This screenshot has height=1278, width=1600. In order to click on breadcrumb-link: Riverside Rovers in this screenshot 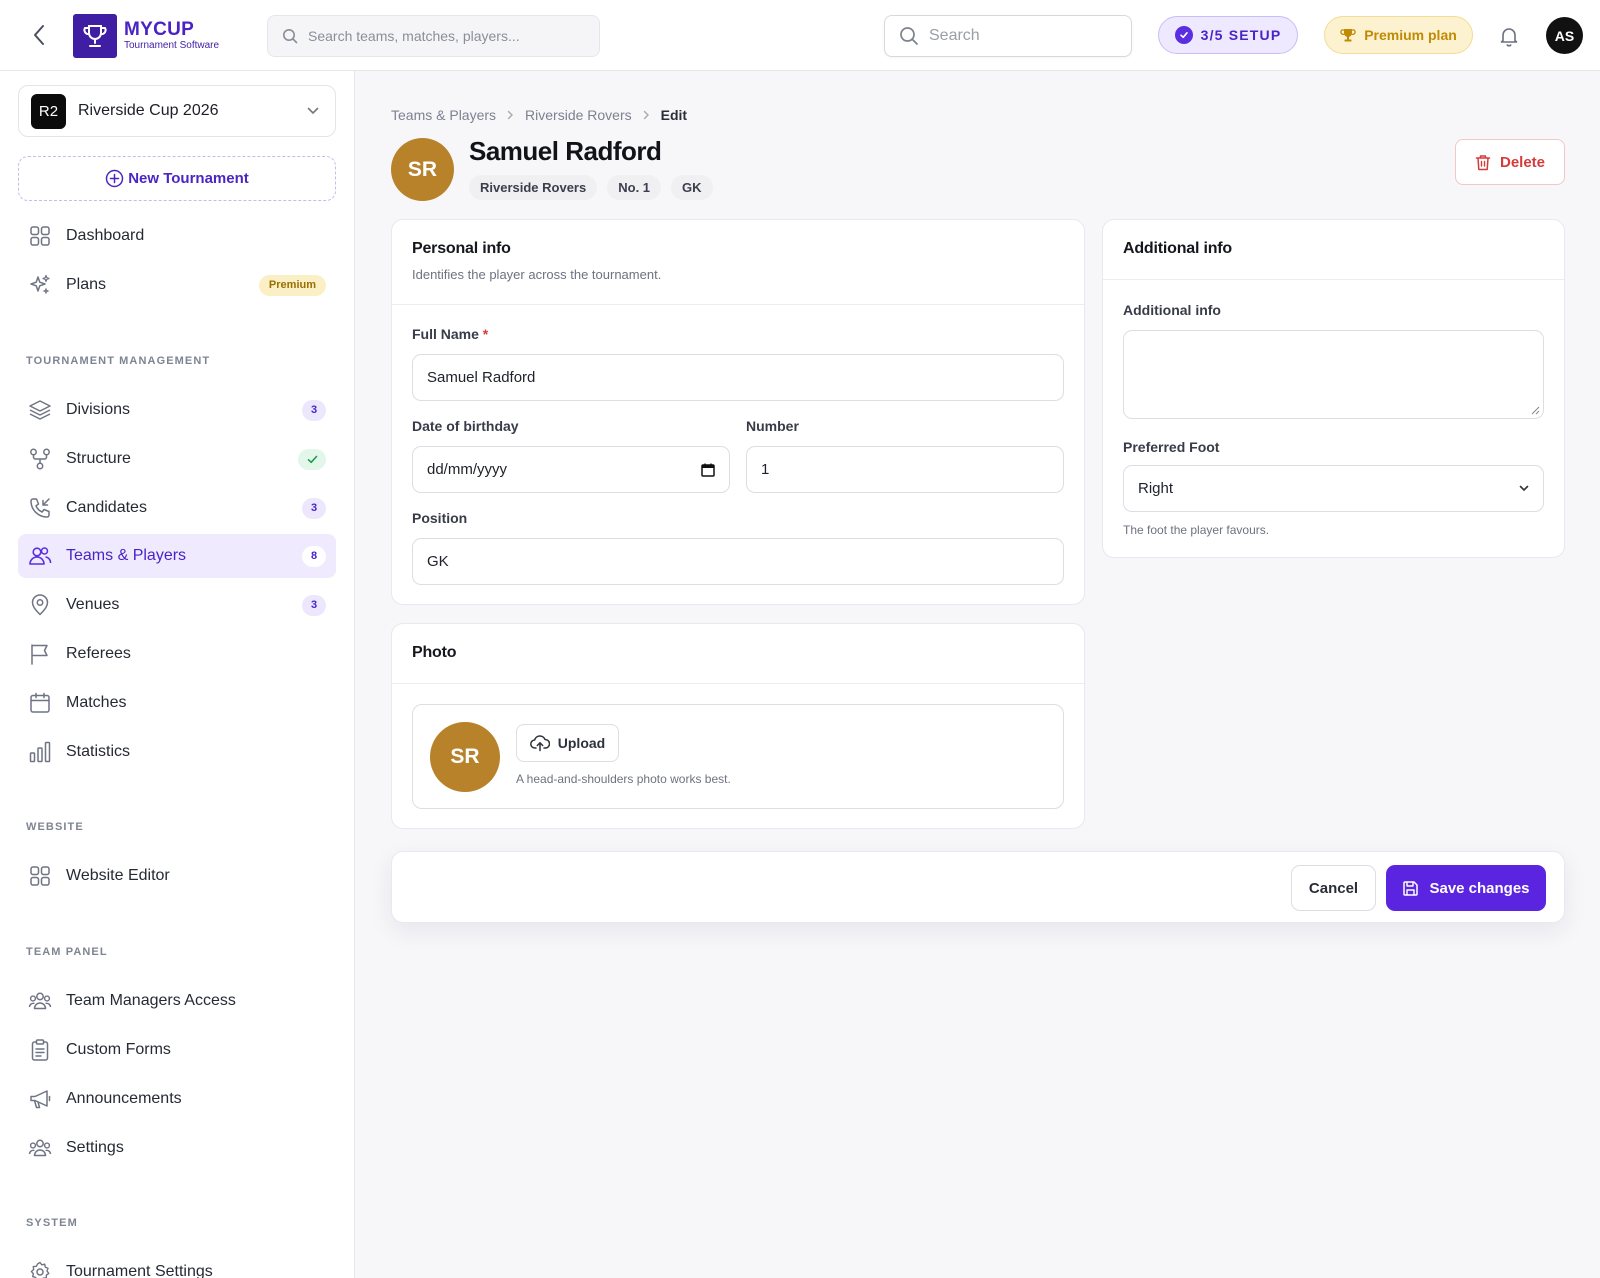, I will do `click(578, 115)`.